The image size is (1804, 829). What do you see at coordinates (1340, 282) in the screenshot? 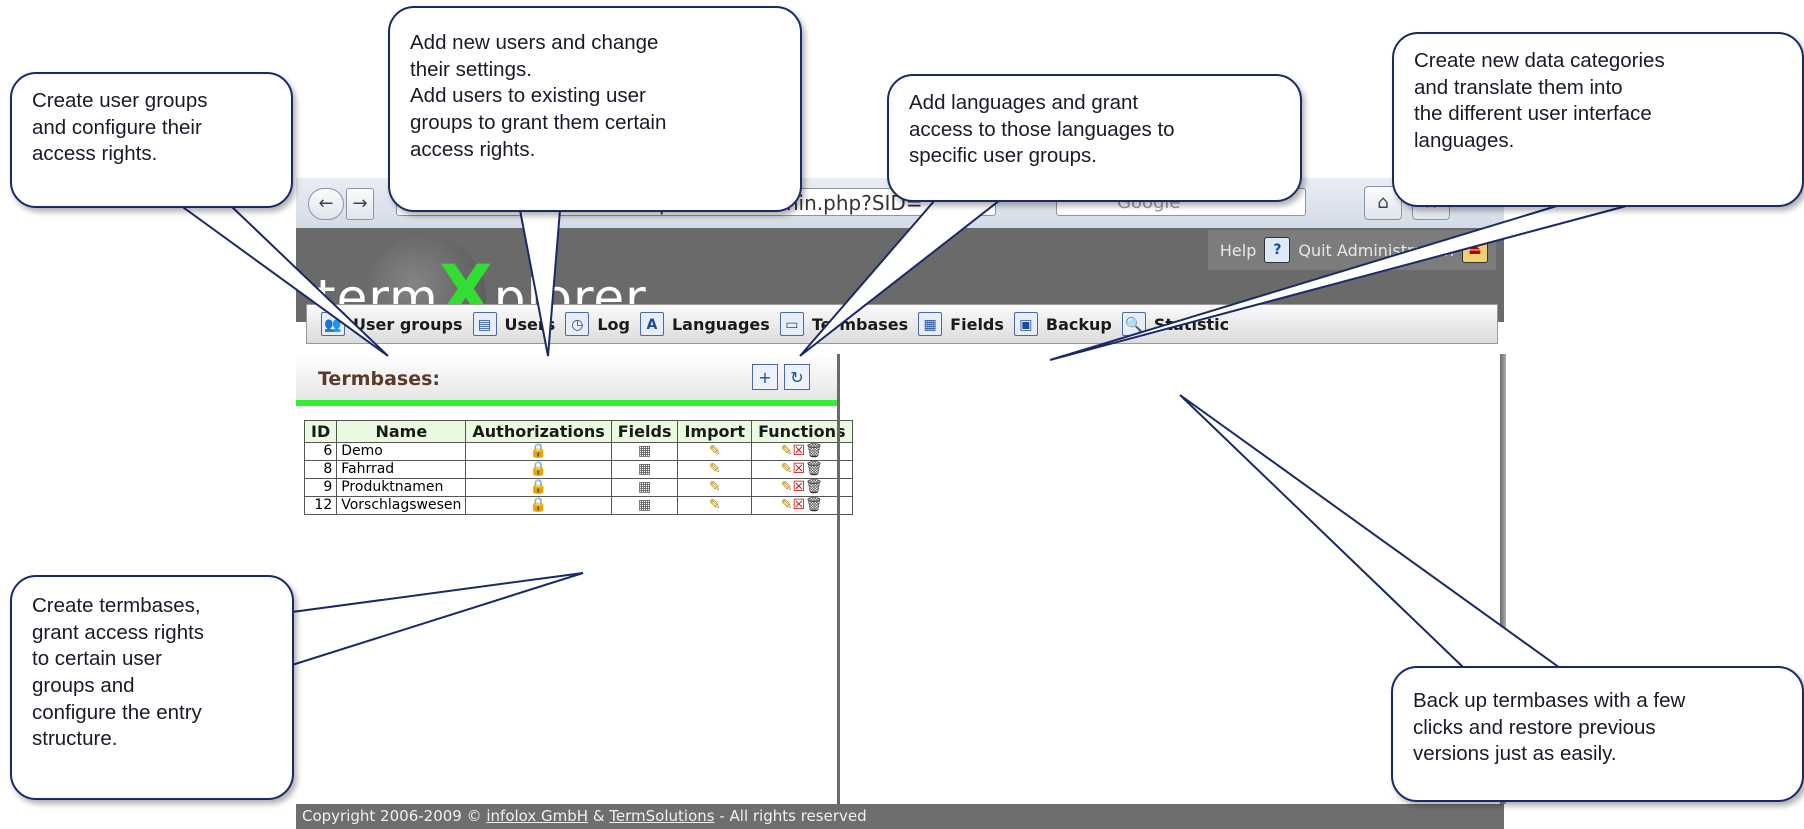
I see `pointer-fields` at bounding box center [1340, 282].